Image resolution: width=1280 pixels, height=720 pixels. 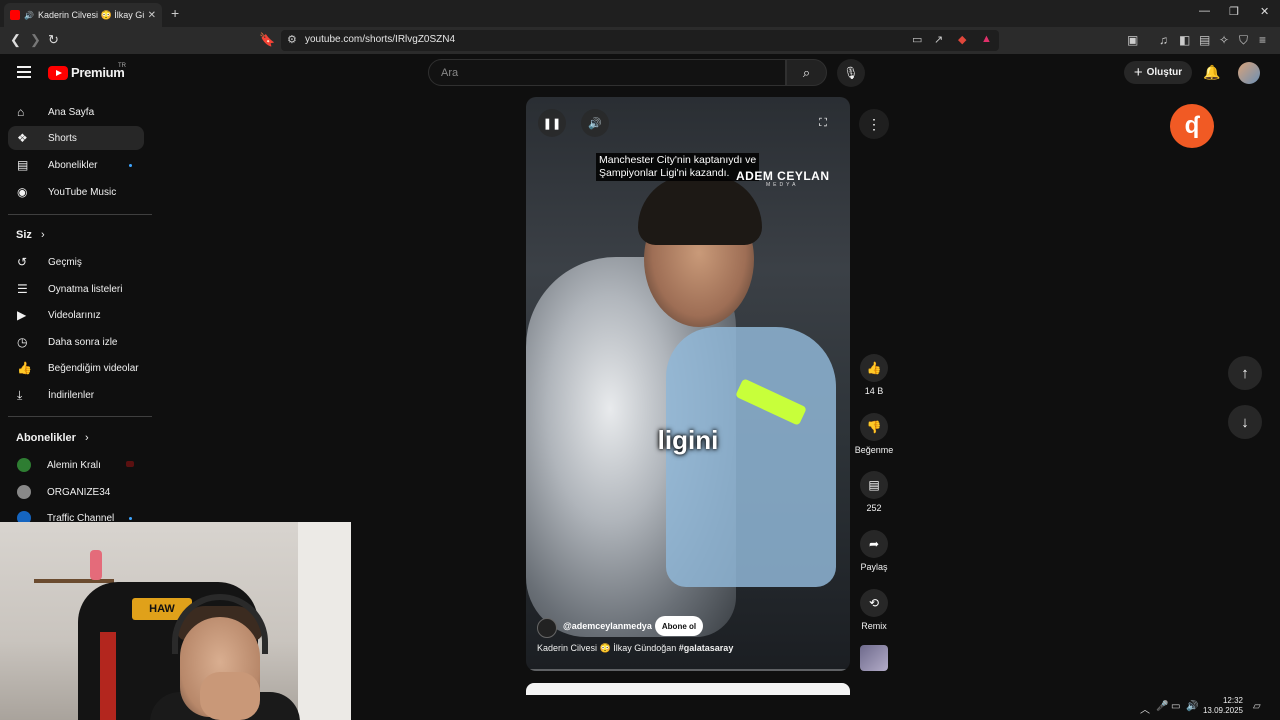 What do you see at coordinates (76, 368) in the screenshot?
I see `sidebar-item-liked-videos: 👍 Beğendiğim videolar` at bounding box center [76, 368].